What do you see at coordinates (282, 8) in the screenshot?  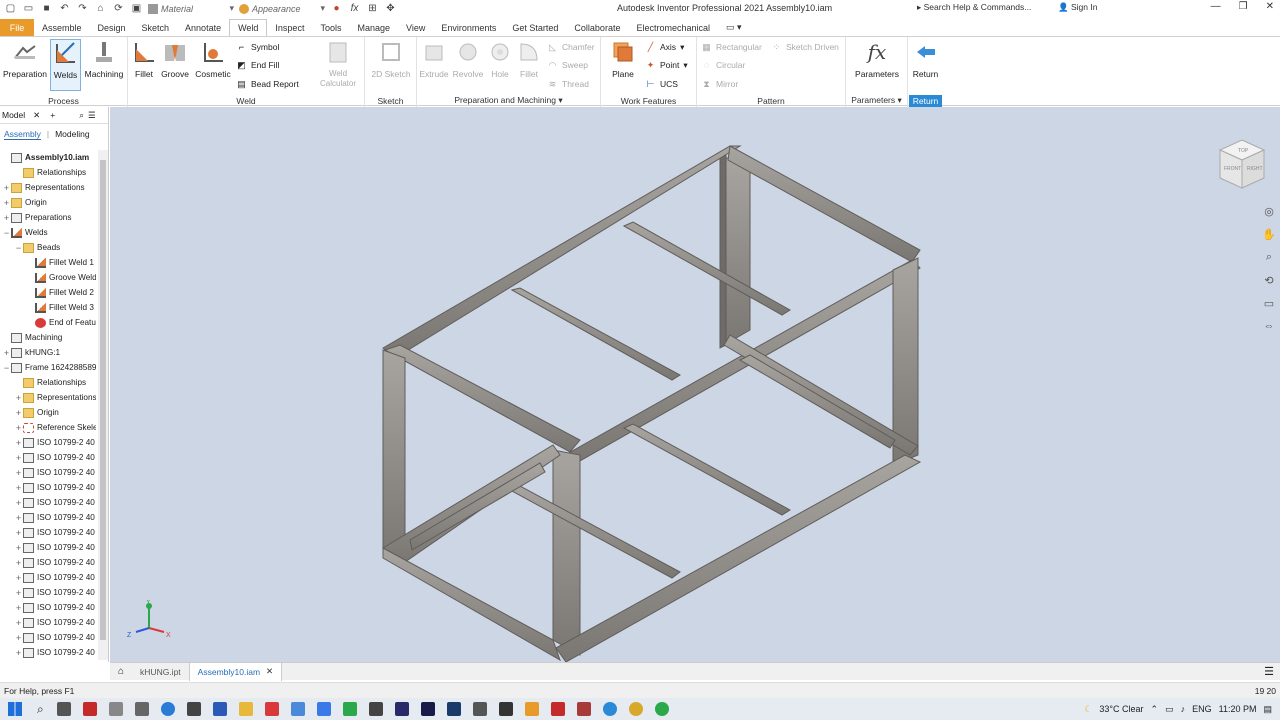 I see `appearance-select: Appearance ▾` at bounding box center [282, 8].